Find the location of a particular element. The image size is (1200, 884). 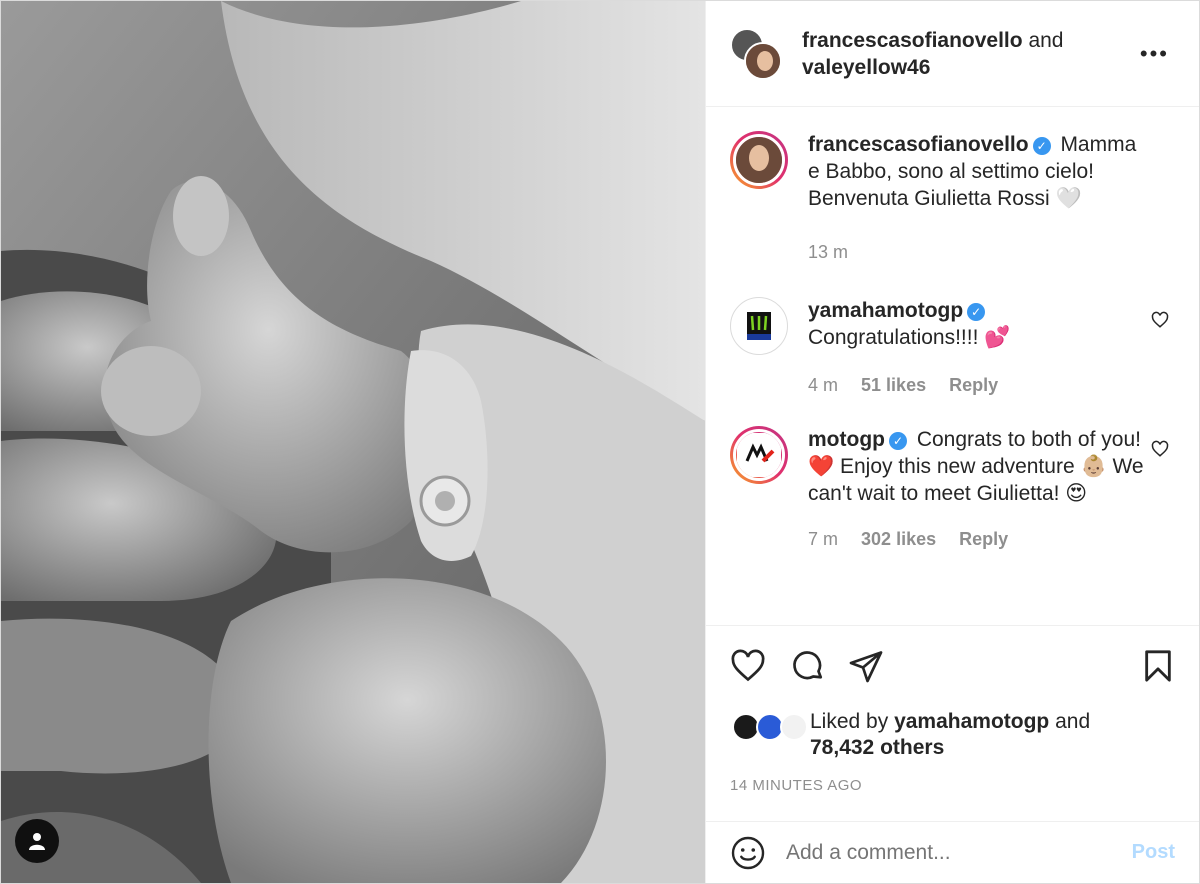

post-owners: francescasofianovello and valeyellow46 is located at coordinates (932, 54).